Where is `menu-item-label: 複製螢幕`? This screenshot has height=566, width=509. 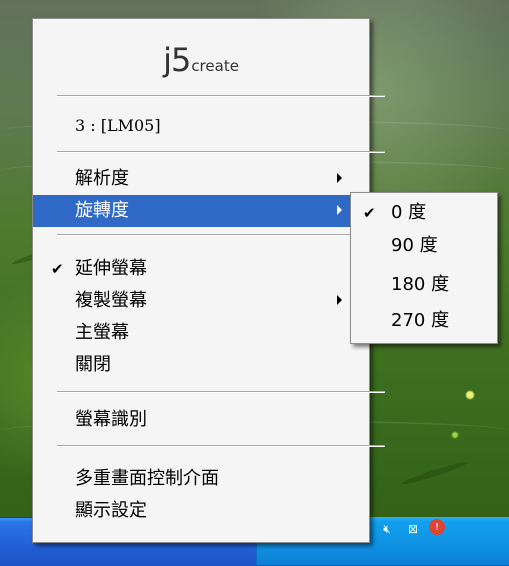
menu-item-label: 複製螢幕 is located at coordinates (111, 300).